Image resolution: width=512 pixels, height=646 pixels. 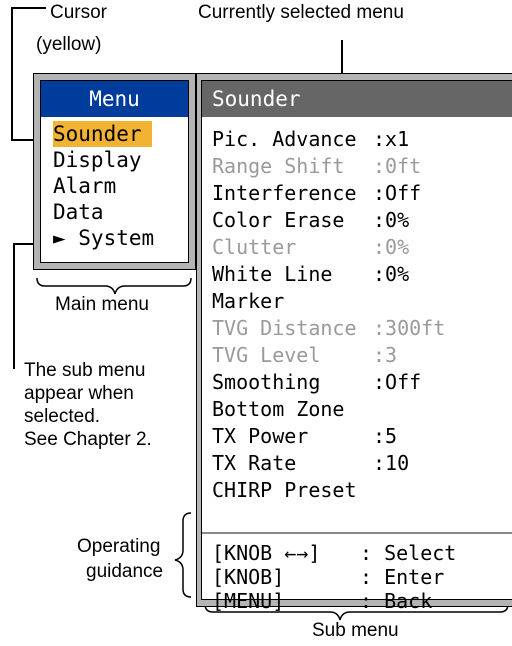 What do you see at coordinates (114, 286) in the screenshot?
I see `main-menu-brace` at bounding box center [114, 286].